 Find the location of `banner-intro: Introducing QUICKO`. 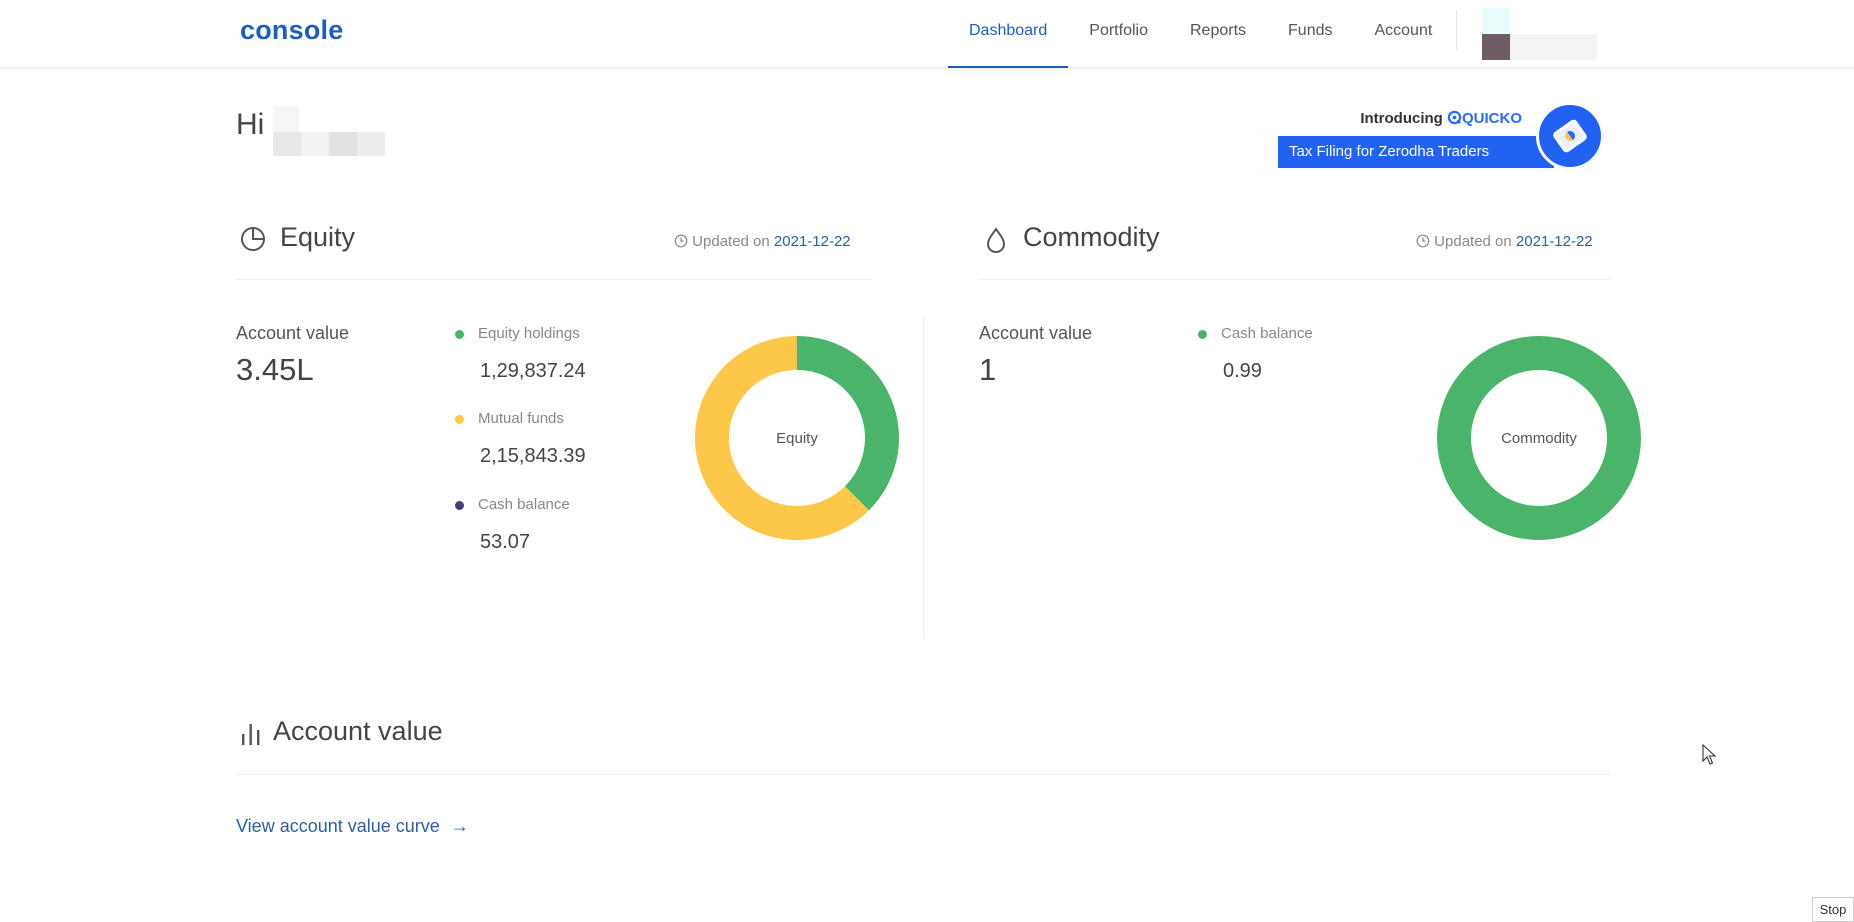

banner-intro: Introducing QUICKO is located at coordinates (1441, 118).